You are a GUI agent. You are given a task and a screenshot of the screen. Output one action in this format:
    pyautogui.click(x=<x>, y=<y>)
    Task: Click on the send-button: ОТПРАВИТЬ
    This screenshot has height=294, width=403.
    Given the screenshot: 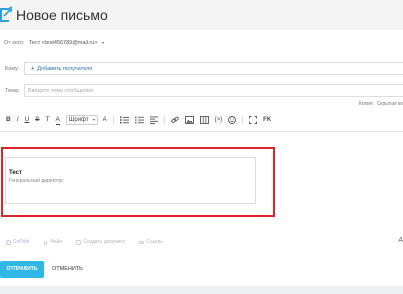 What is the action you would take?
    pyautogui.click(x=22, y=269)
    